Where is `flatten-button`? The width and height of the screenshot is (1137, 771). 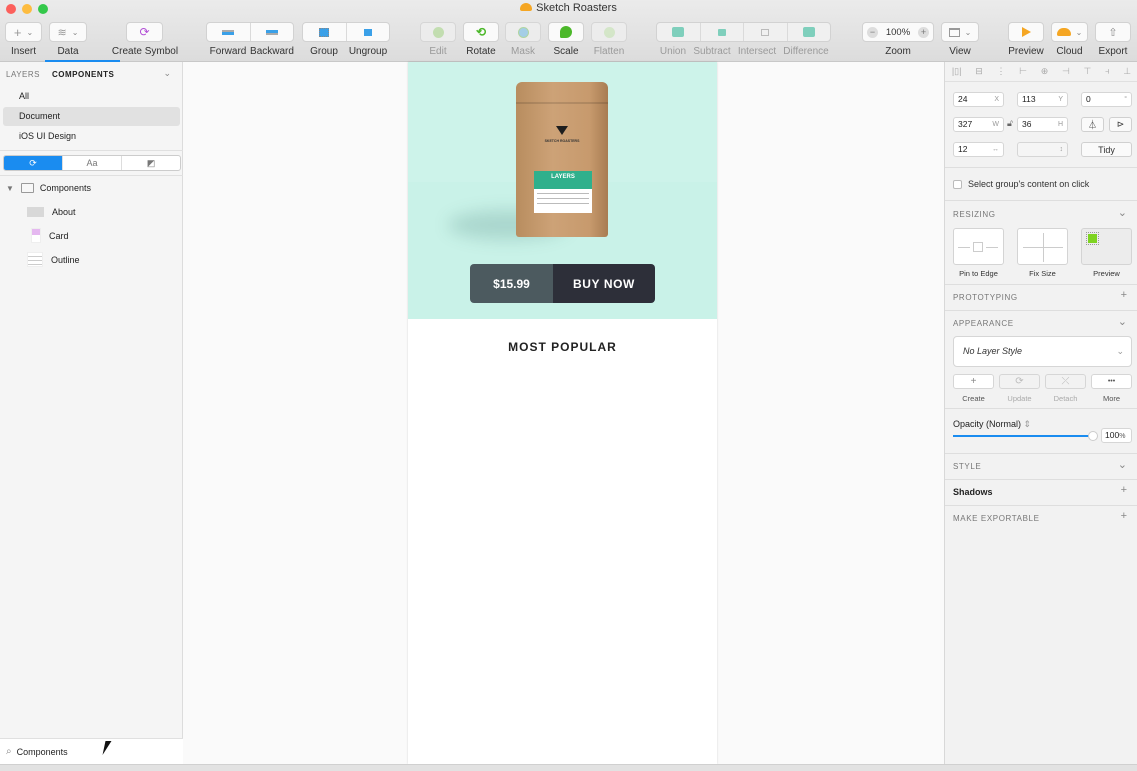 flatten-button is located at coordinates (609, 32).